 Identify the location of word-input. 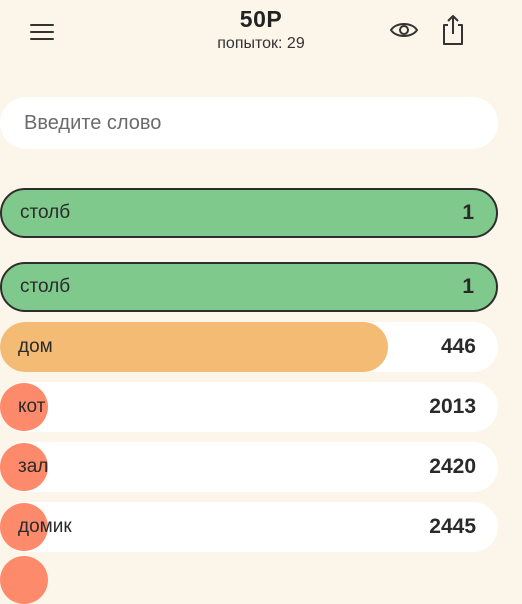
(249, 123).